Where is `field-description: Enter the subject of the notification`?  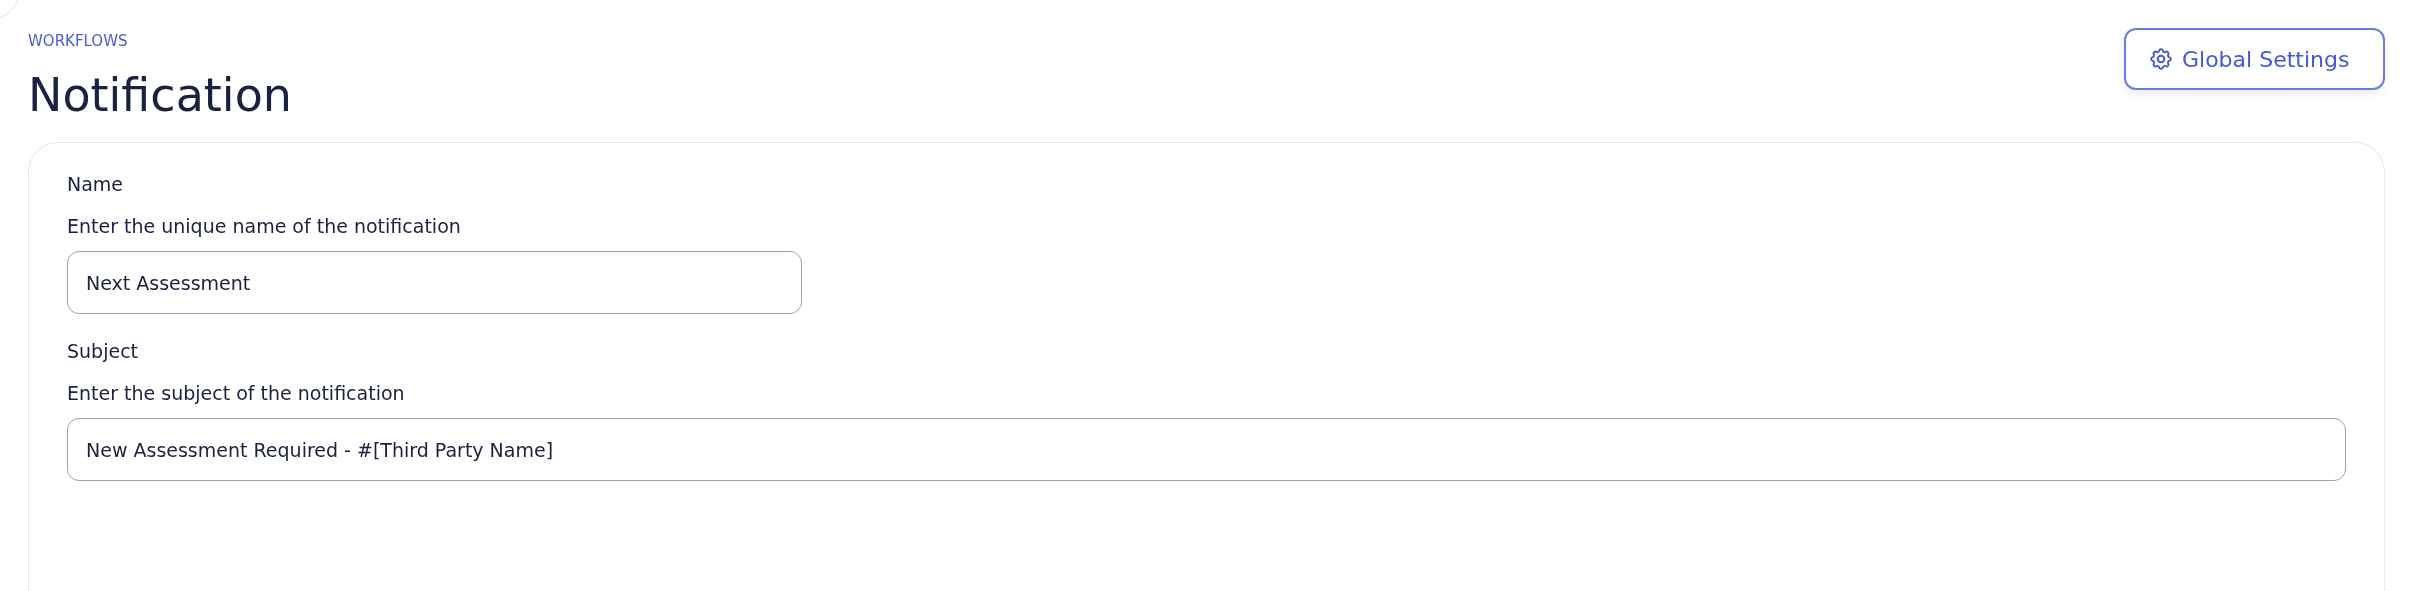
field-description: Enter the subject of the notification is located at coordinates (236, 393).